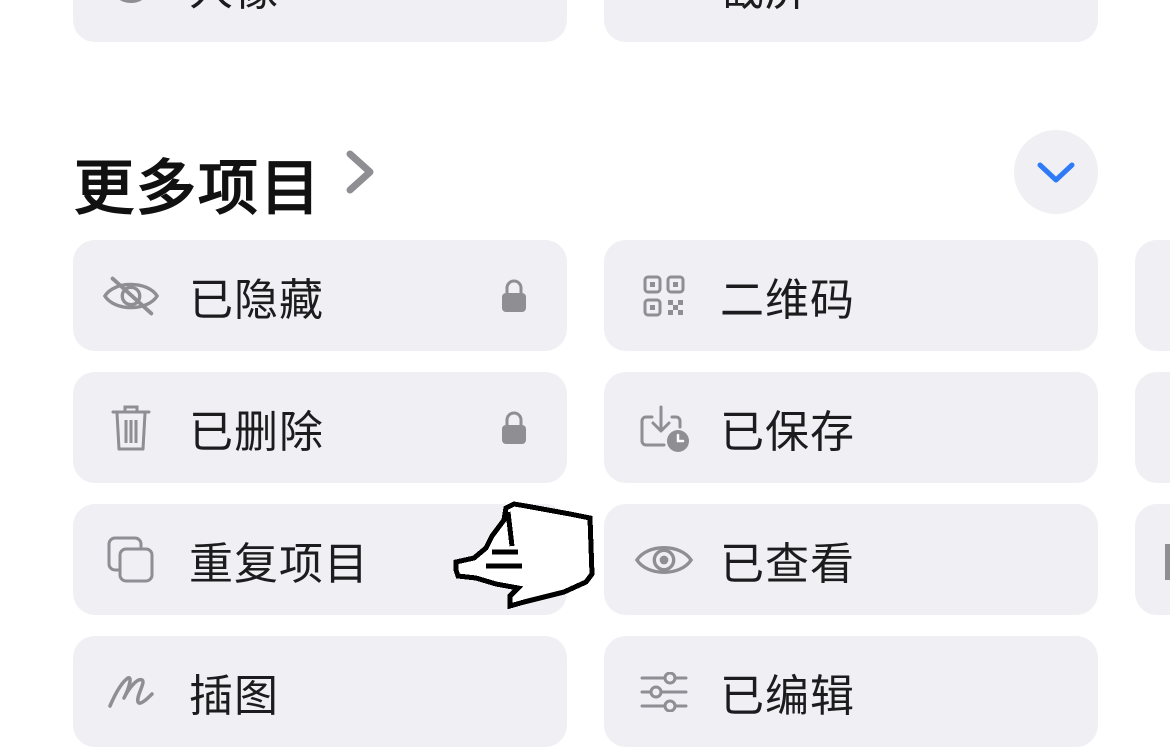  I want to click on album-label: 二维码, so click(787, 300).